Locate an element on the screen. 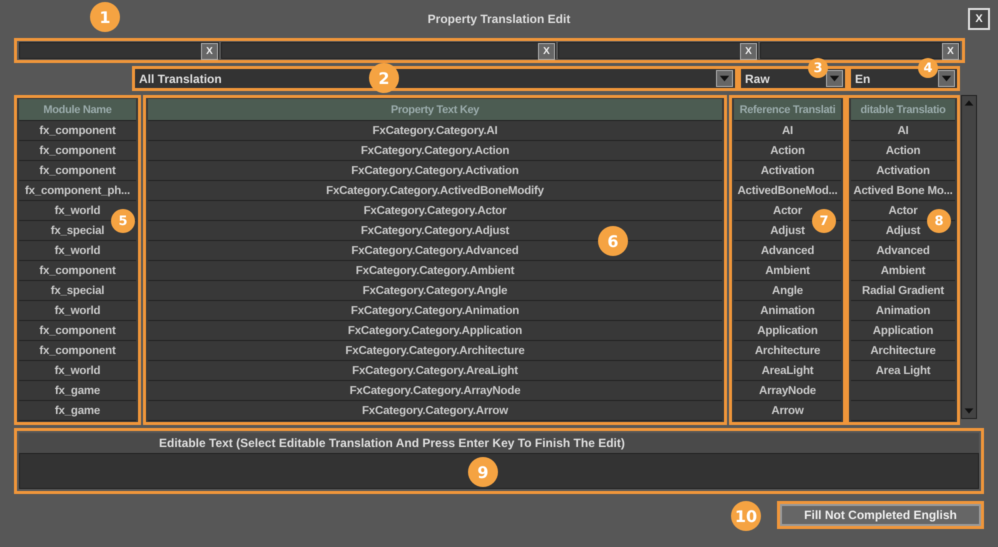  callout-marker: 1 is located at coordinates (105, 17).